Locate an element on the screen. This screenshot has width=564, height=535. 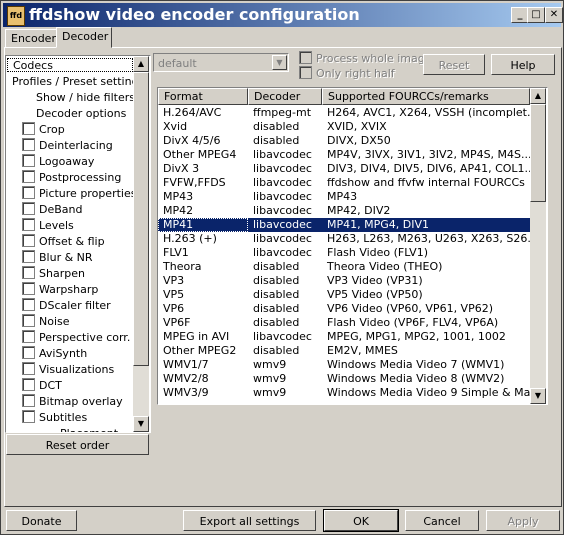
filter-list-item: Decoder options is located at coordinates (81, 114).